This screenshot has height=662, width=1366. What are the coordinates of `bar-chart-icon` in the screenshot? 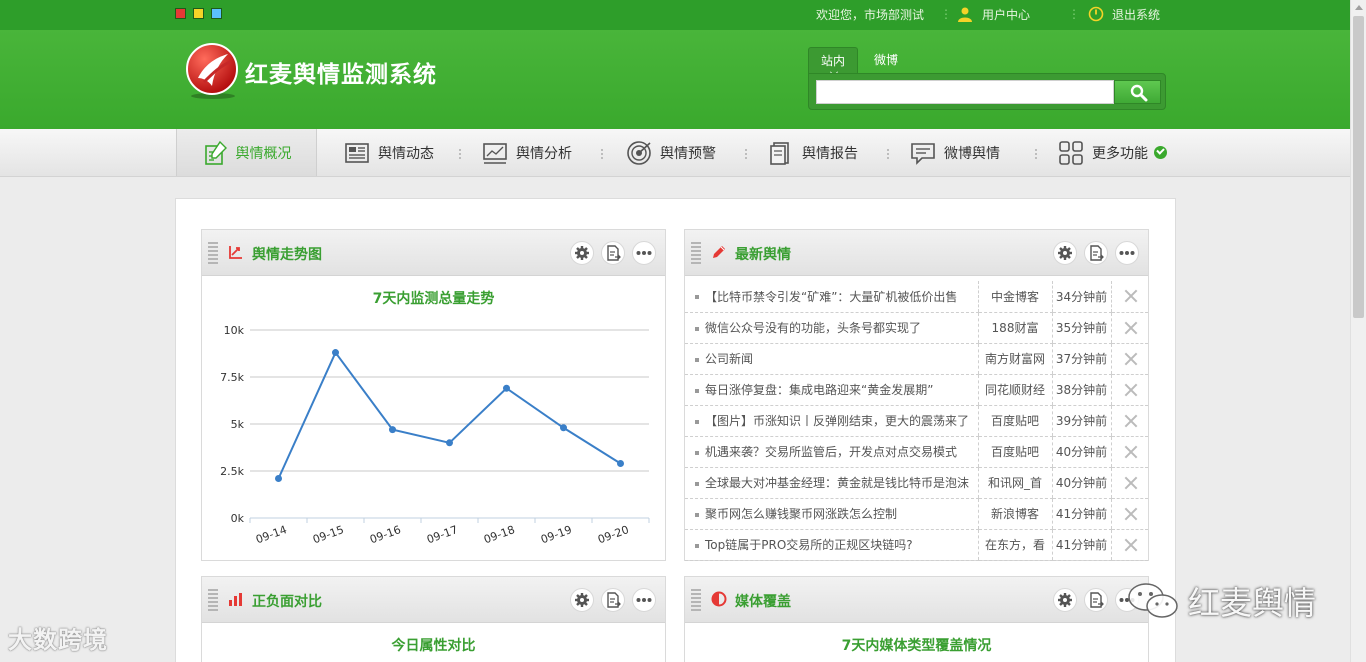 It's located at (235, 599).